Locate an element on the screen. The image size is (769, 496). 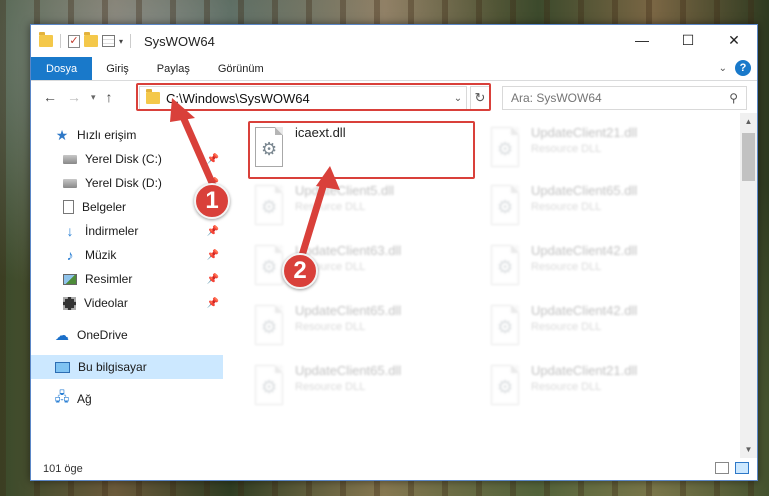
ribbon-right-controls: ⌄ ? is located at coordinates (735, 68).